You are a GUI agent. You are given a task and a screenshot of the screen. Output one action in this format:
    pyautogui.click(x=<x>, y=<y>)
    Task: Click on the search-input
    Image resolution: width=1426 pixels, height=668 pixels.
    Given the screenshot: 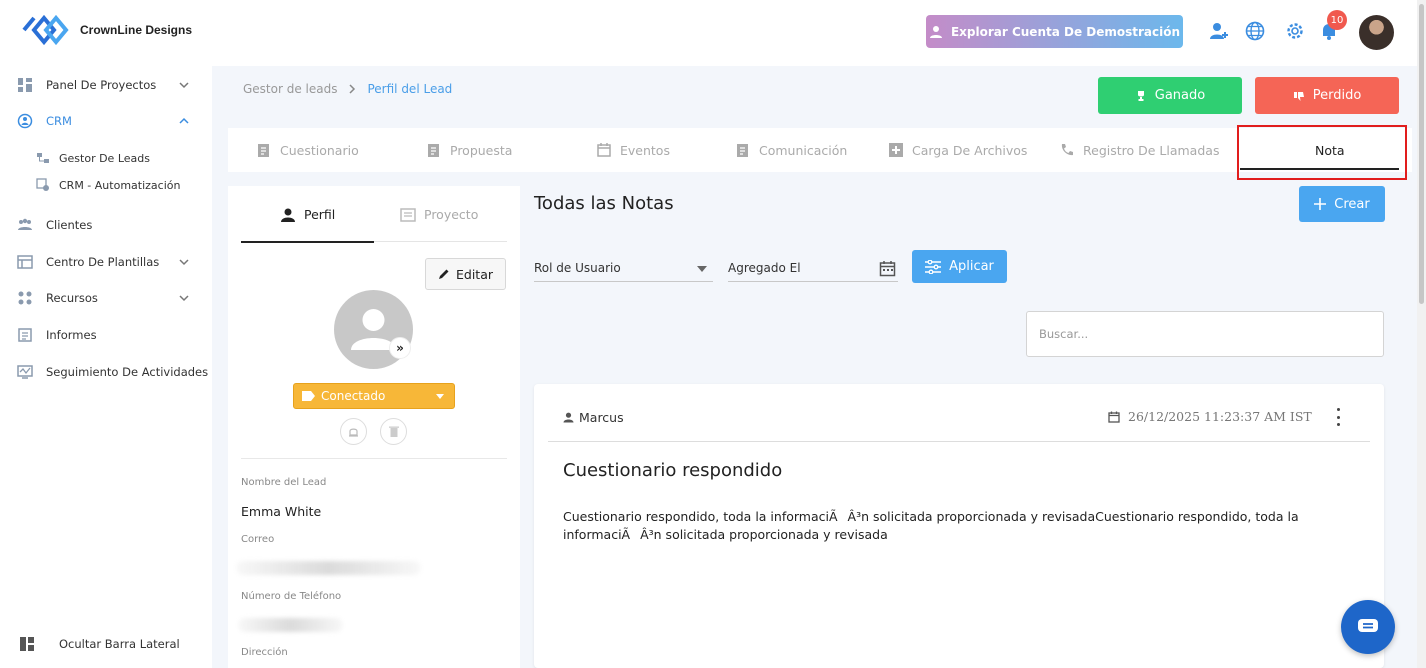 What is the action you would take?
    pyautogui.click(x=1205, y=334)
    